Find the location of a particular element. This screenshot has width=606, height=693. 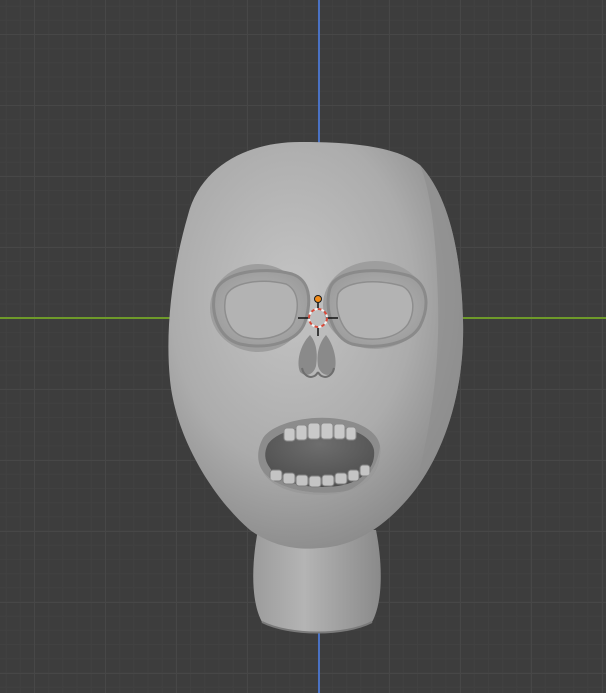

object-origin-point is located at coordinates (318, 299).